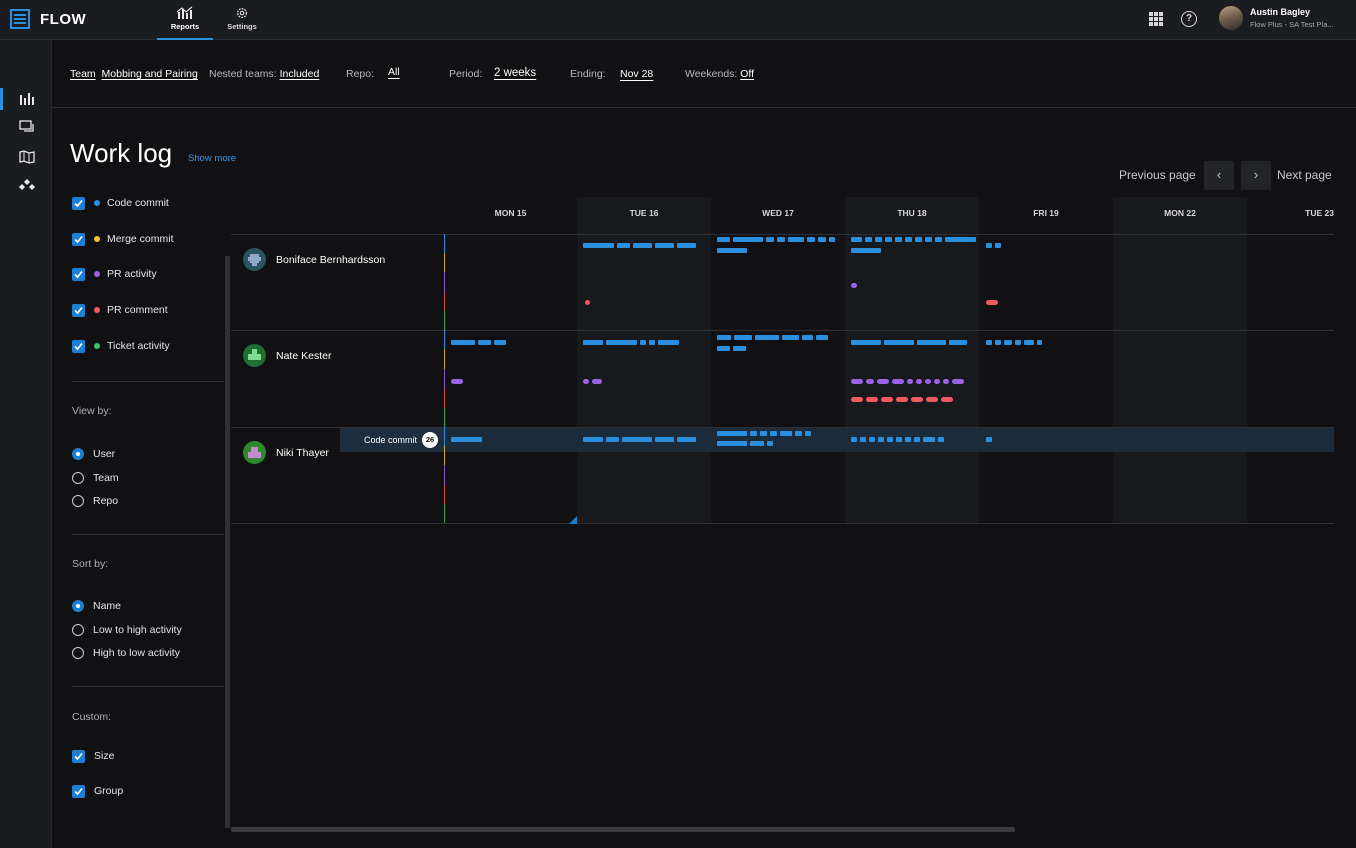 This screenshot has height=848, width=1356. Describe the element at coordinates (121, 346) in the screenshot. I see `legend-ticket-activity: Ticket activity` at that location.